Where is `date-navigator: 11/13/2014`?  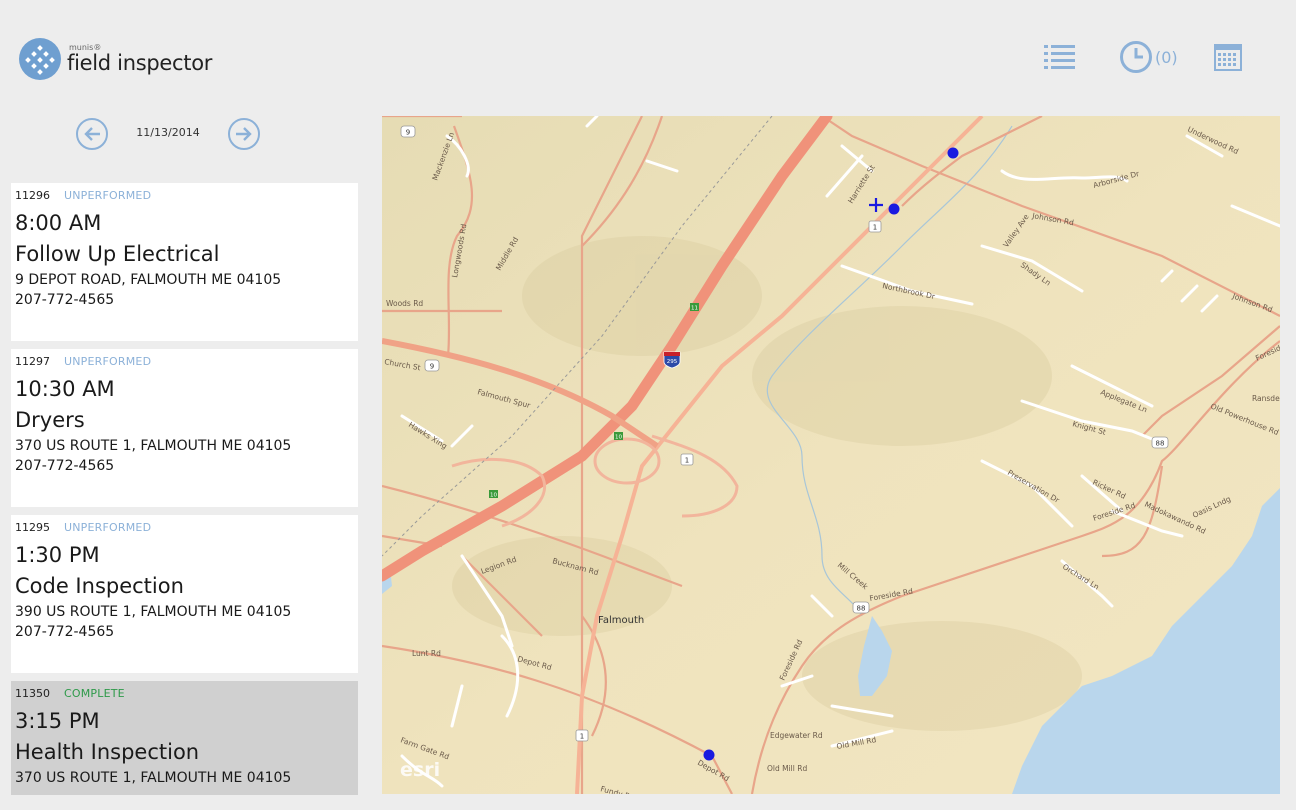
date-navigator: 11/13/2014 is located at coordinates (168, 134).